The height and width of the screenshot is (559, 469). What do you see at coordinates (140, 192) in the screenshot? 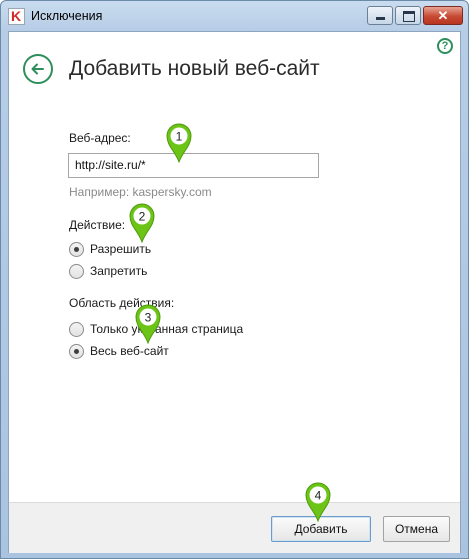
I see `url-hint: Например: kaspersky.com` at bounding box center [140, 192].